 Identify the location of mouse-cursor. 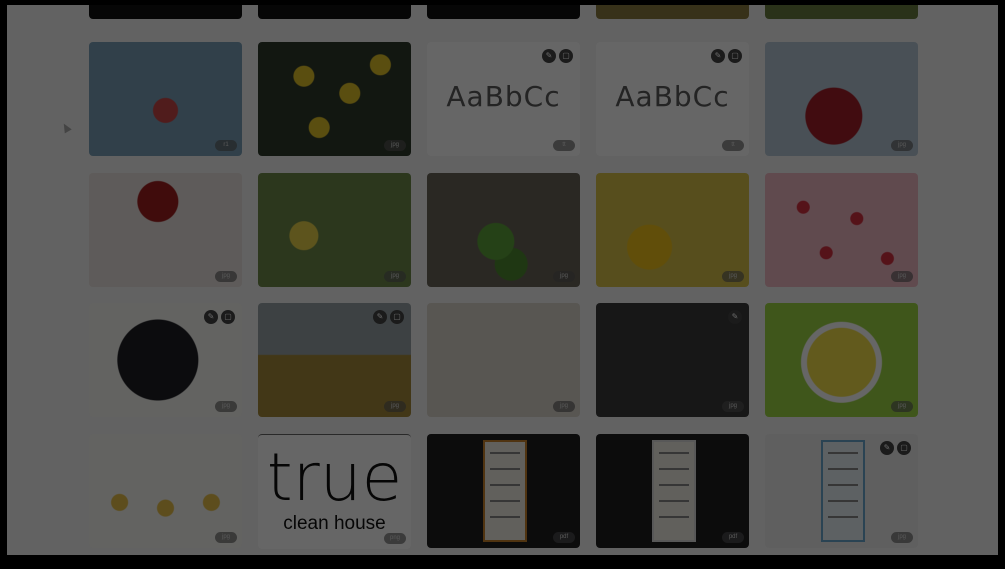
(66, 127).